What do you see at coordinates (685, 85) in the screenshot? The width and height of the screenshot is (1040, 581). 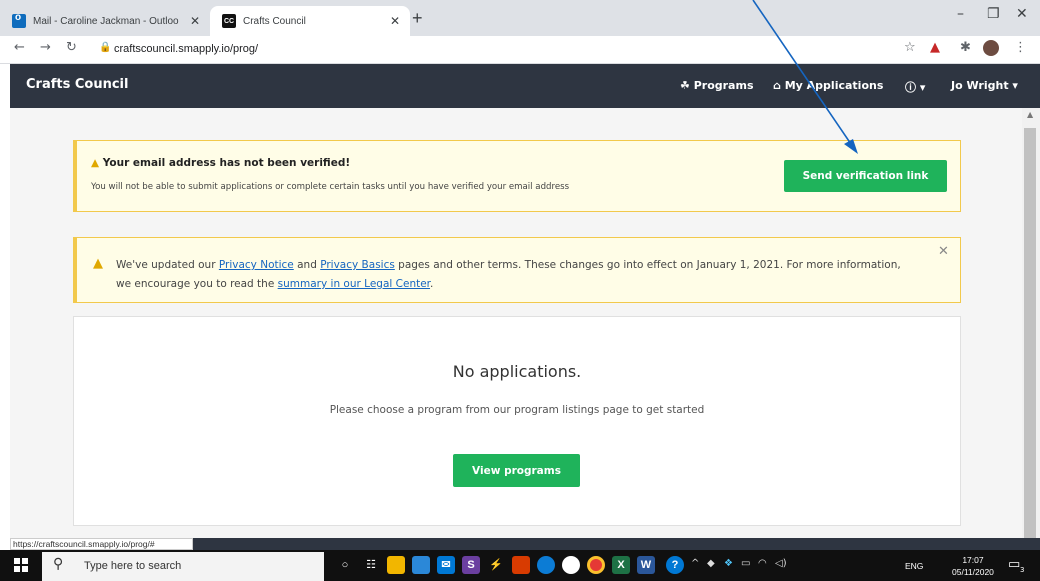 I see `programs-icon: ☘` at bounding box center [685, 85].